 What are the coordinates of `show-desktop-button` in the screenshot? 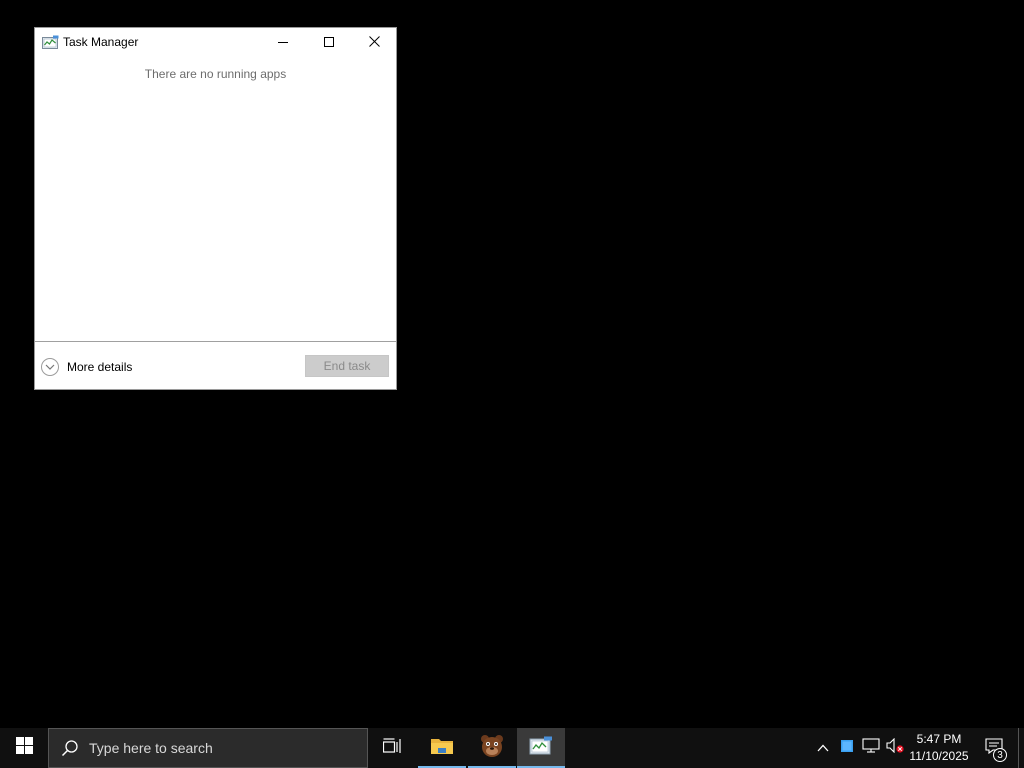 It's located at (1018, 748).